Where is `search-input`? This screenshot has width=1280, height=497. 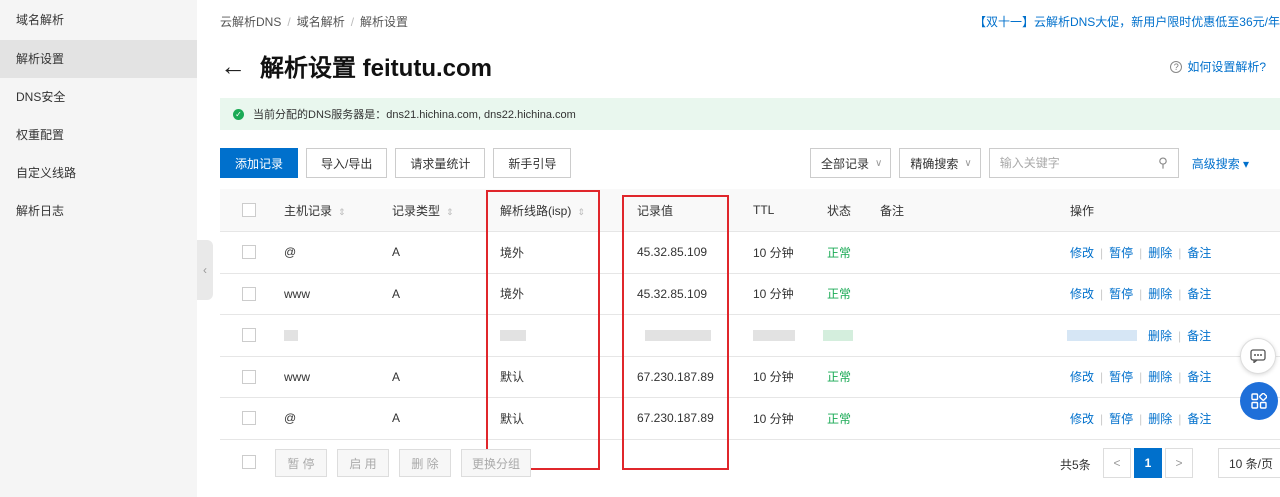
search-input is located at coordinates (1069, 163).